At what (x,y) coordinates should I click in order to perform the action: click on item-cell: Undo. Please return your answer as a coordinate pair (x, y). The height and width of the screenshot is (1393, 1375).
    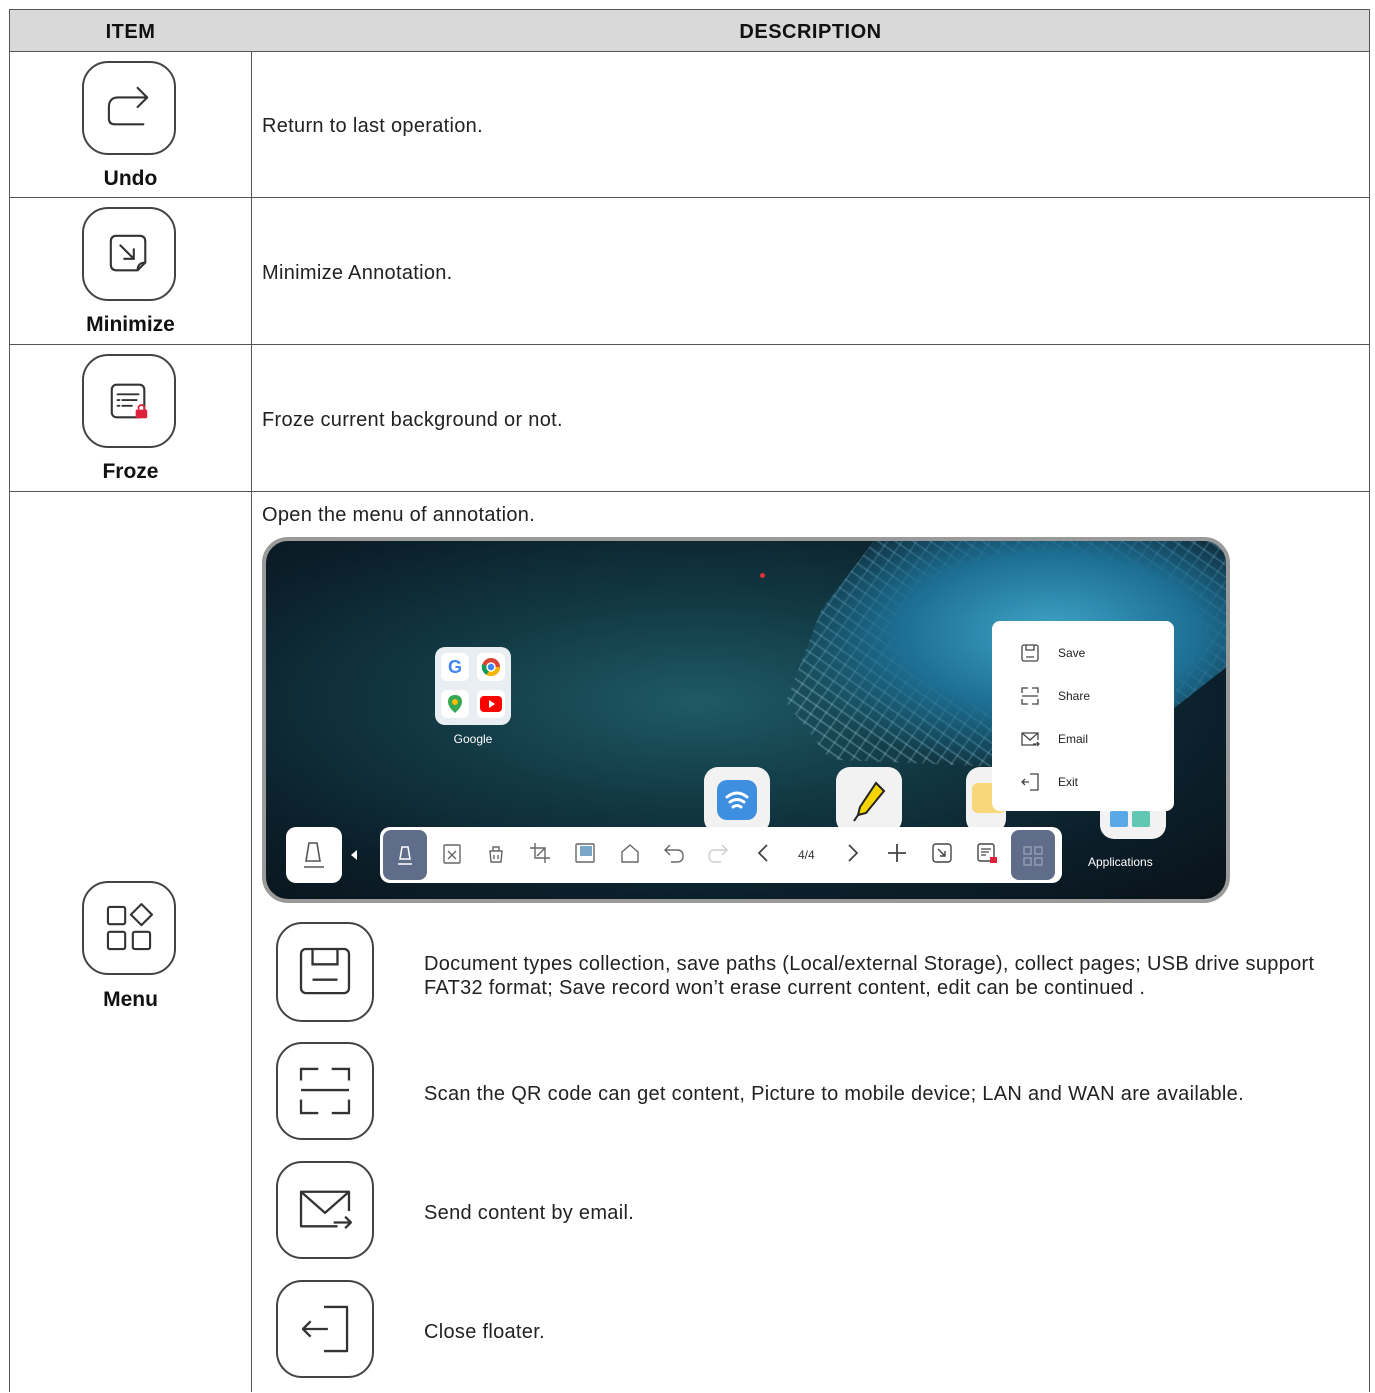
    Looking at the image, I should click on (130, 124).